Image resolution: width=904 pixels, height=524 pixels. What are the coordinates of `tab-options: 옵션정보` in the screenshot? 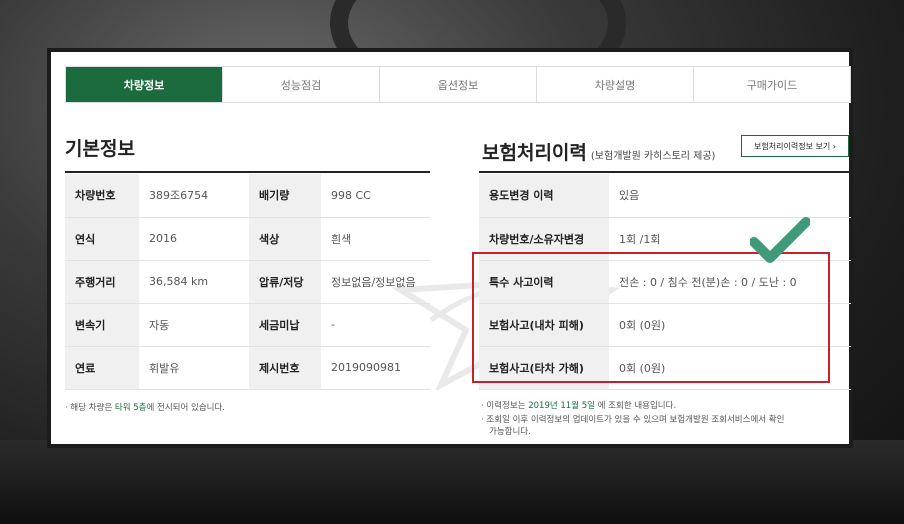 It's located at (458, 84).